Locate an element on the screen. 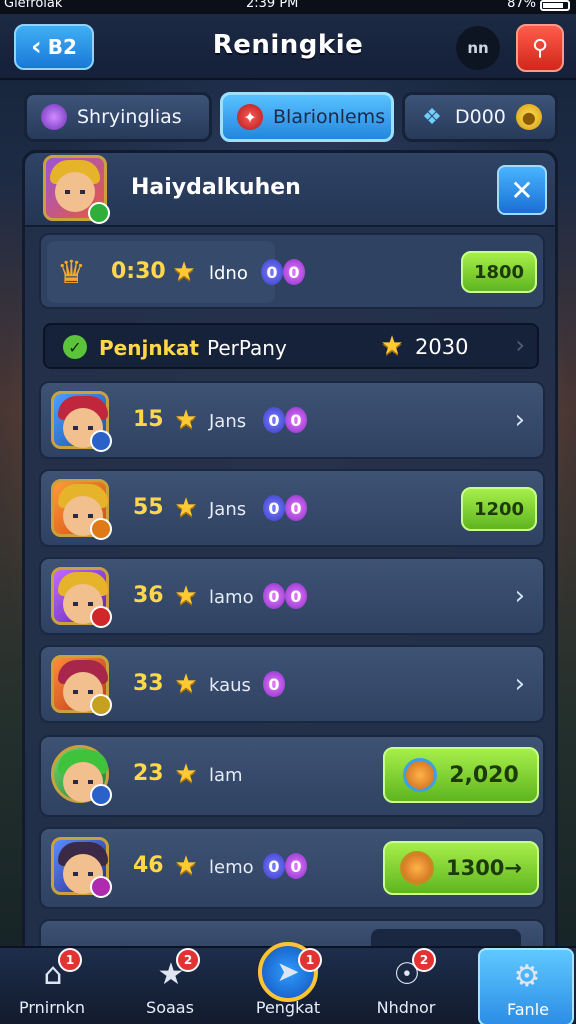 The image size is (576, 1024). rank-value: 55 is located at coordinates (148, 507).